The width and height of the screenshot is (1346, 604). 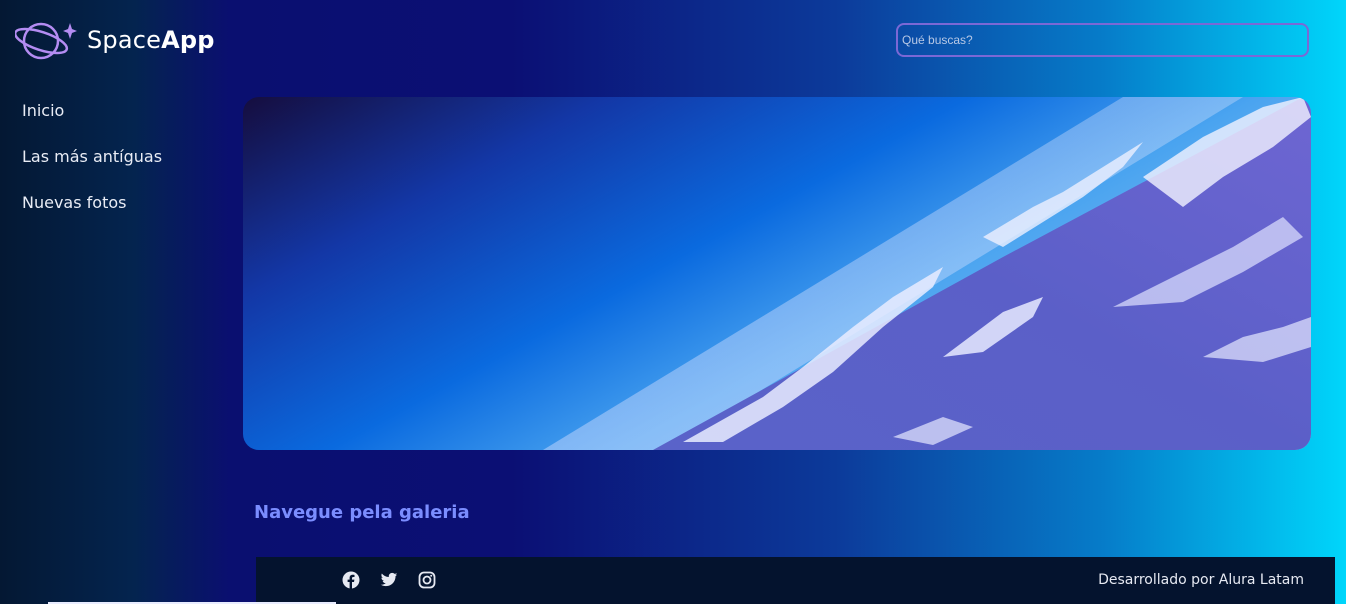 What do you see at coordinates (124, 40) in the screenshot?
I see `logo-text-regular: Space` at bounding box center [124, 40].